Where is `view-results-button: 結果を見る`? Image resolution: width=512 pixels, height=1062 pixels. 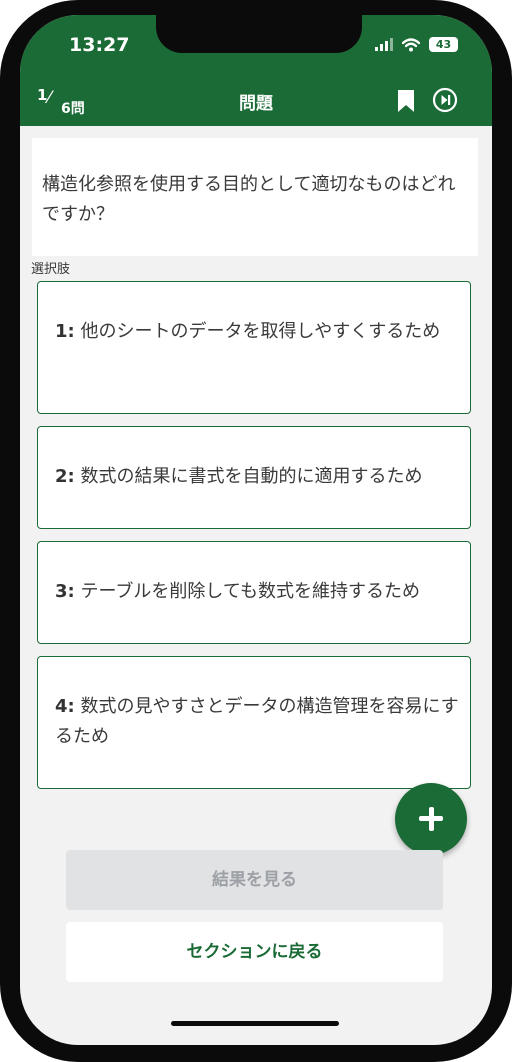
view-results-button: 結果を見る is located at coordinates (254, 880).